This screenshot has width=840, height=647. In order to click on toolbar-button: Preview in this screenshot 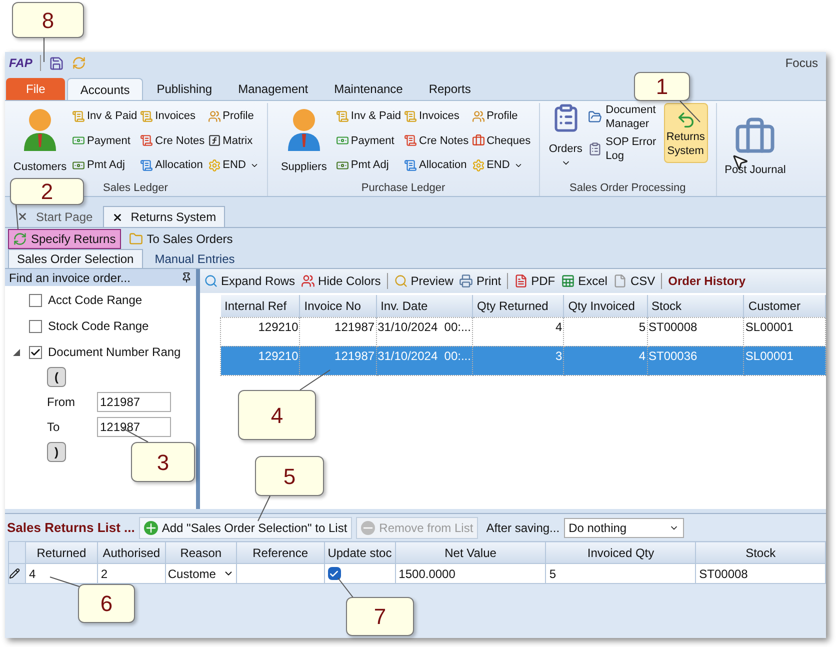, I will do `click(424, 281)`.